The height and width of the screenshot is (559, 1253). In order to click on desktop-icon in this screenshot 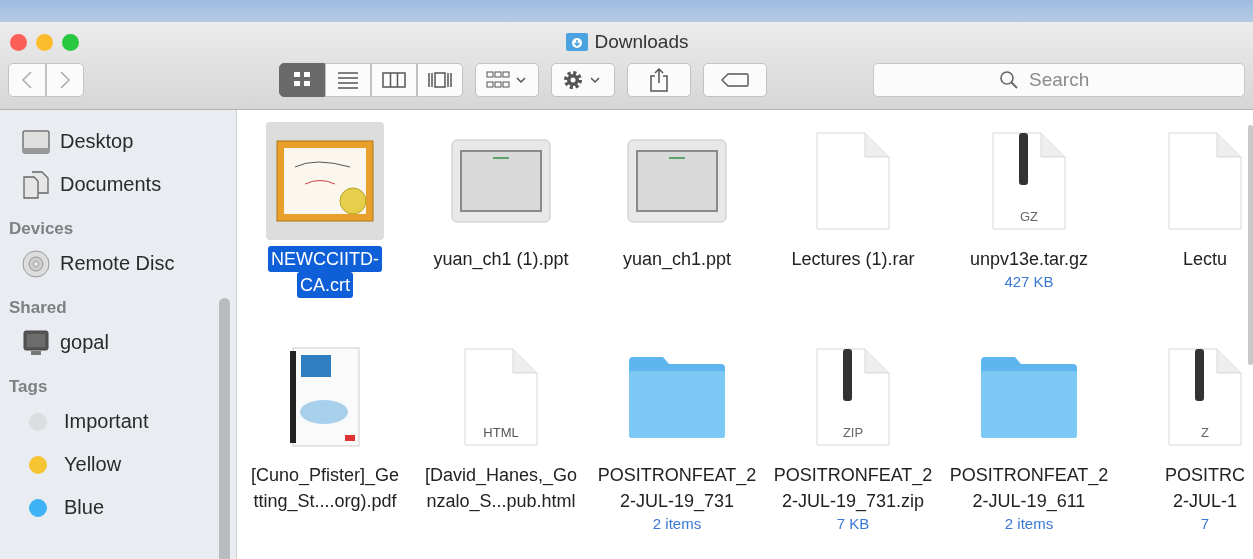, I will do `click(36, 141)`.